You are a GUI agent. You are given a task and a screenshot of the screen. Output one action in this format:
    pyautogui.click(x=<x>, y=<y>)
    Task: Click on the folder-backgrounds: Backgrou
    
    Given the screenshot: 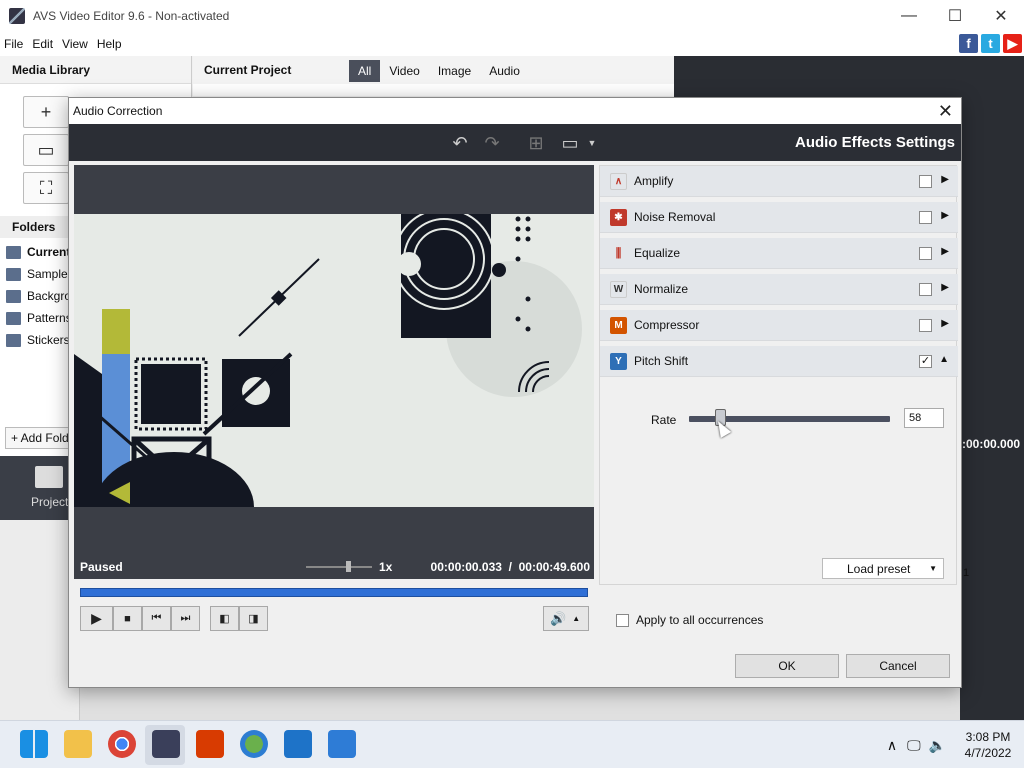 What is the action you would take?
    pyautogui.click(x=42, y=296)
    